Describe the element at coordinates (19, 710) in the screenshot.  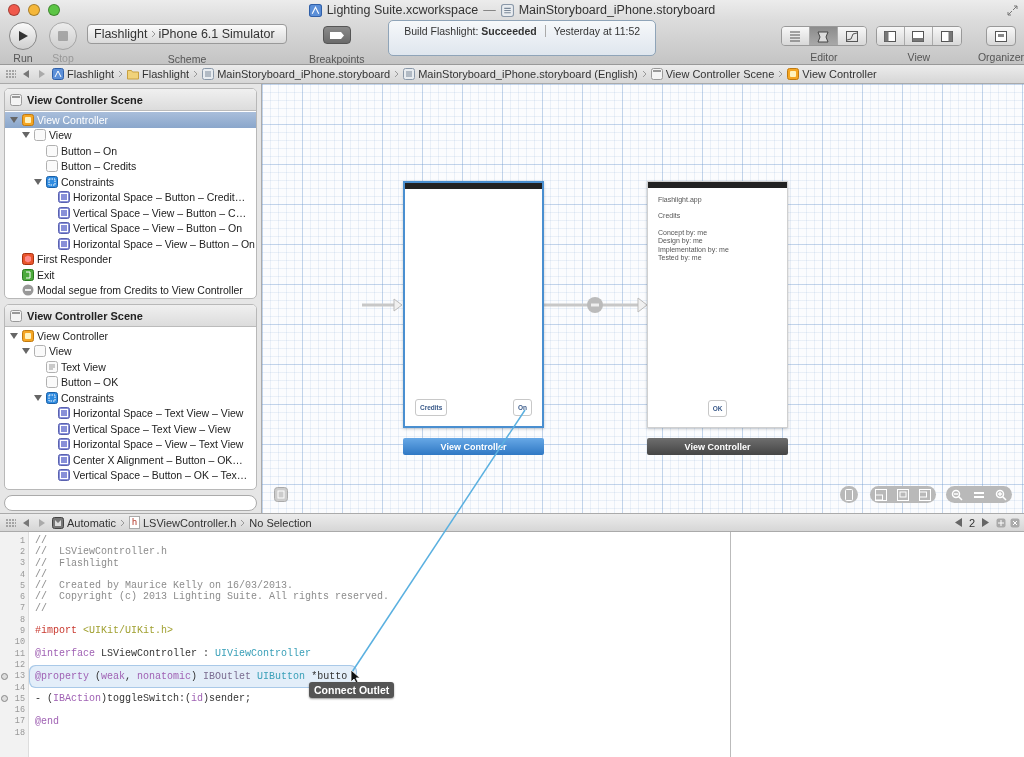
I see `line-number: 16` at that location.